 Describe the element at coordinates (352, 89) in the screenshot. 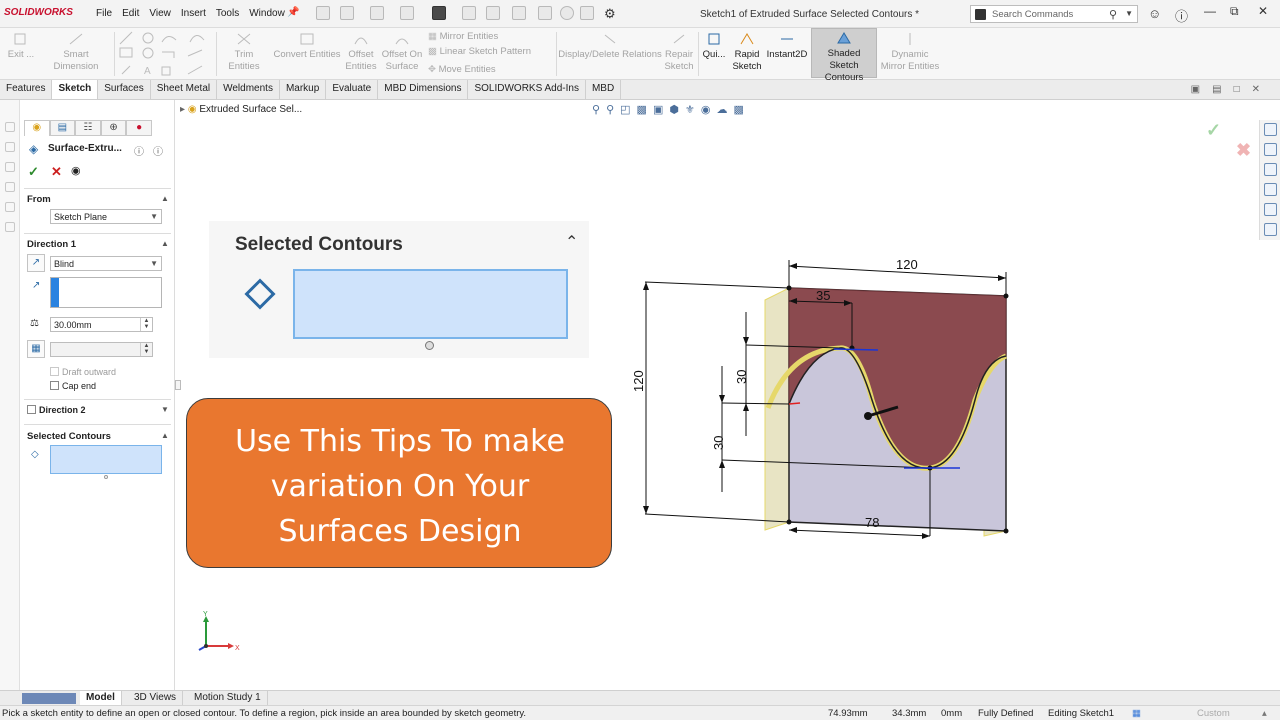

I see `tab-evaluate: Evaluate` at that location.